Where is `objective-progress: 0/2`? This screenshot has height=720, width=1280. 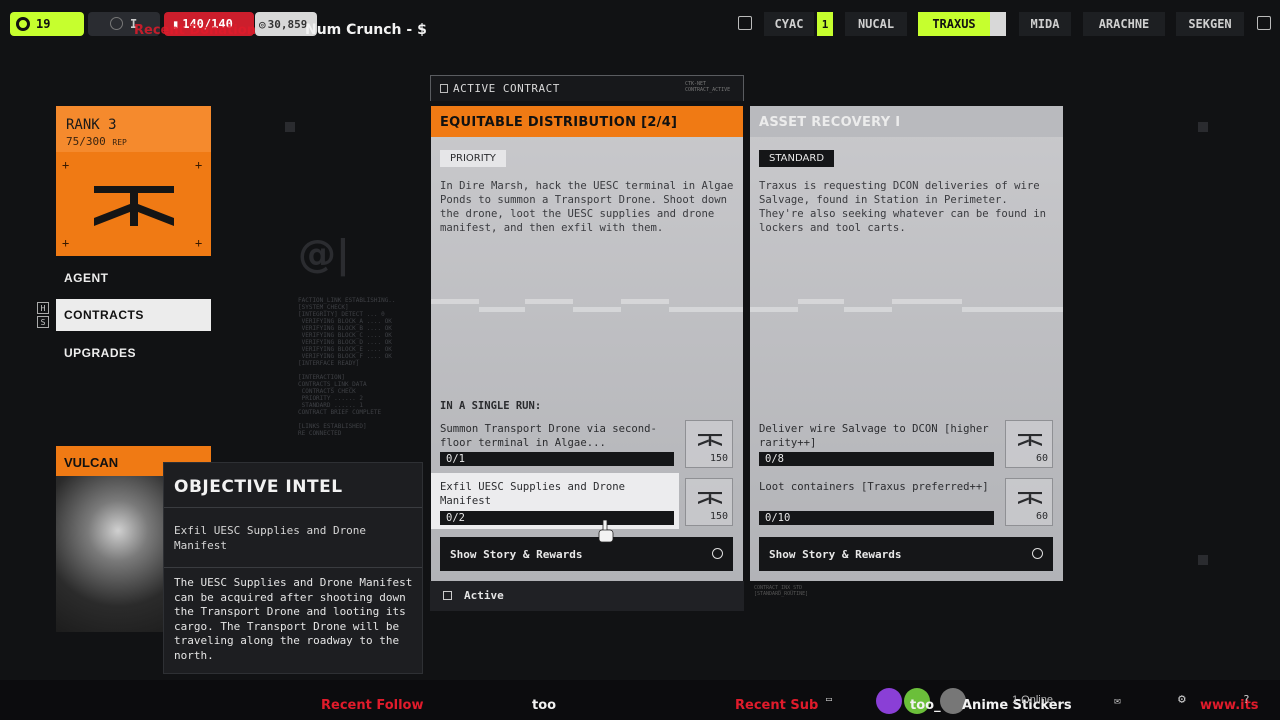 objective-progress: 0/2 is located at coordinates (557, 518).